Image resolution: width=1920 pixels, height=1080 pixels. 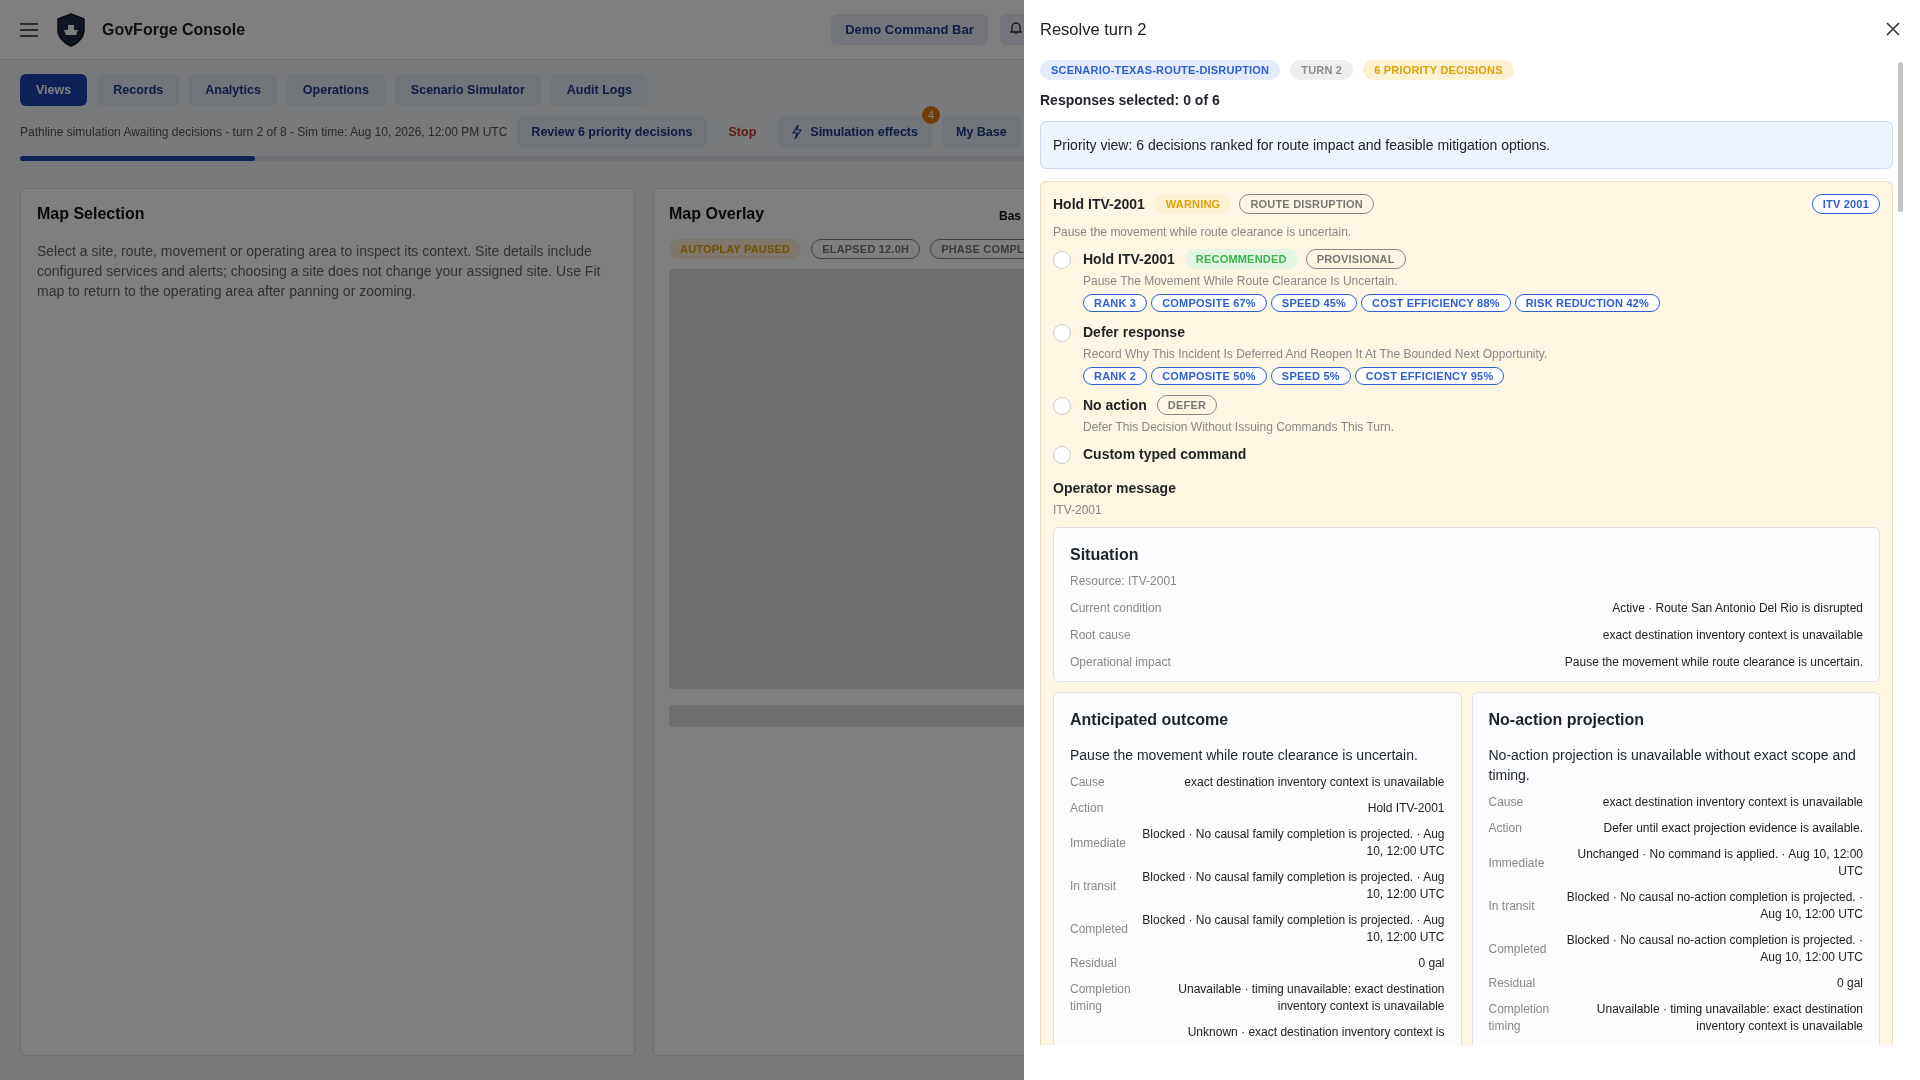 What do you see at coordinates (1129, 259) in the screenshot?
I see `option-title: Hold ITV-2001` at bounding box center [1129, 259].